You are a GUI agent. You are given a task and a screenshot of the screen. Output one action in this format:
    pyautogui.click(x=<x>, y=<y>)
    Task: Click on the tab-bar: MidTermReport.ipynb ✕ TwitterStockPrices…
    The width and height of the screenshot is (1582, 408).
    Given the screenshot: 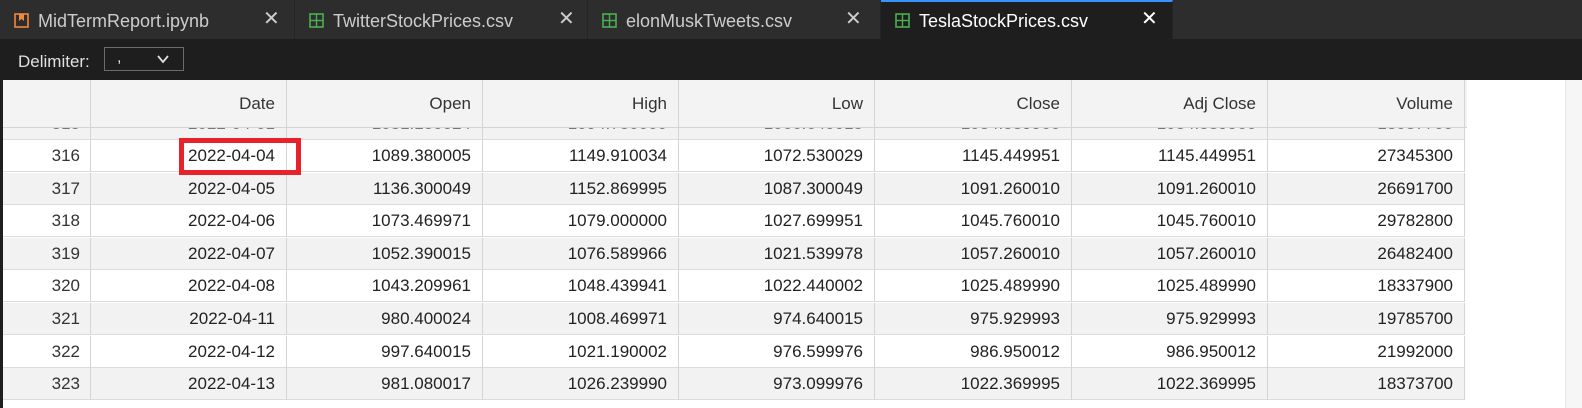 What is the action you would take?
    pyautogui.click(x=791, y=19)
    